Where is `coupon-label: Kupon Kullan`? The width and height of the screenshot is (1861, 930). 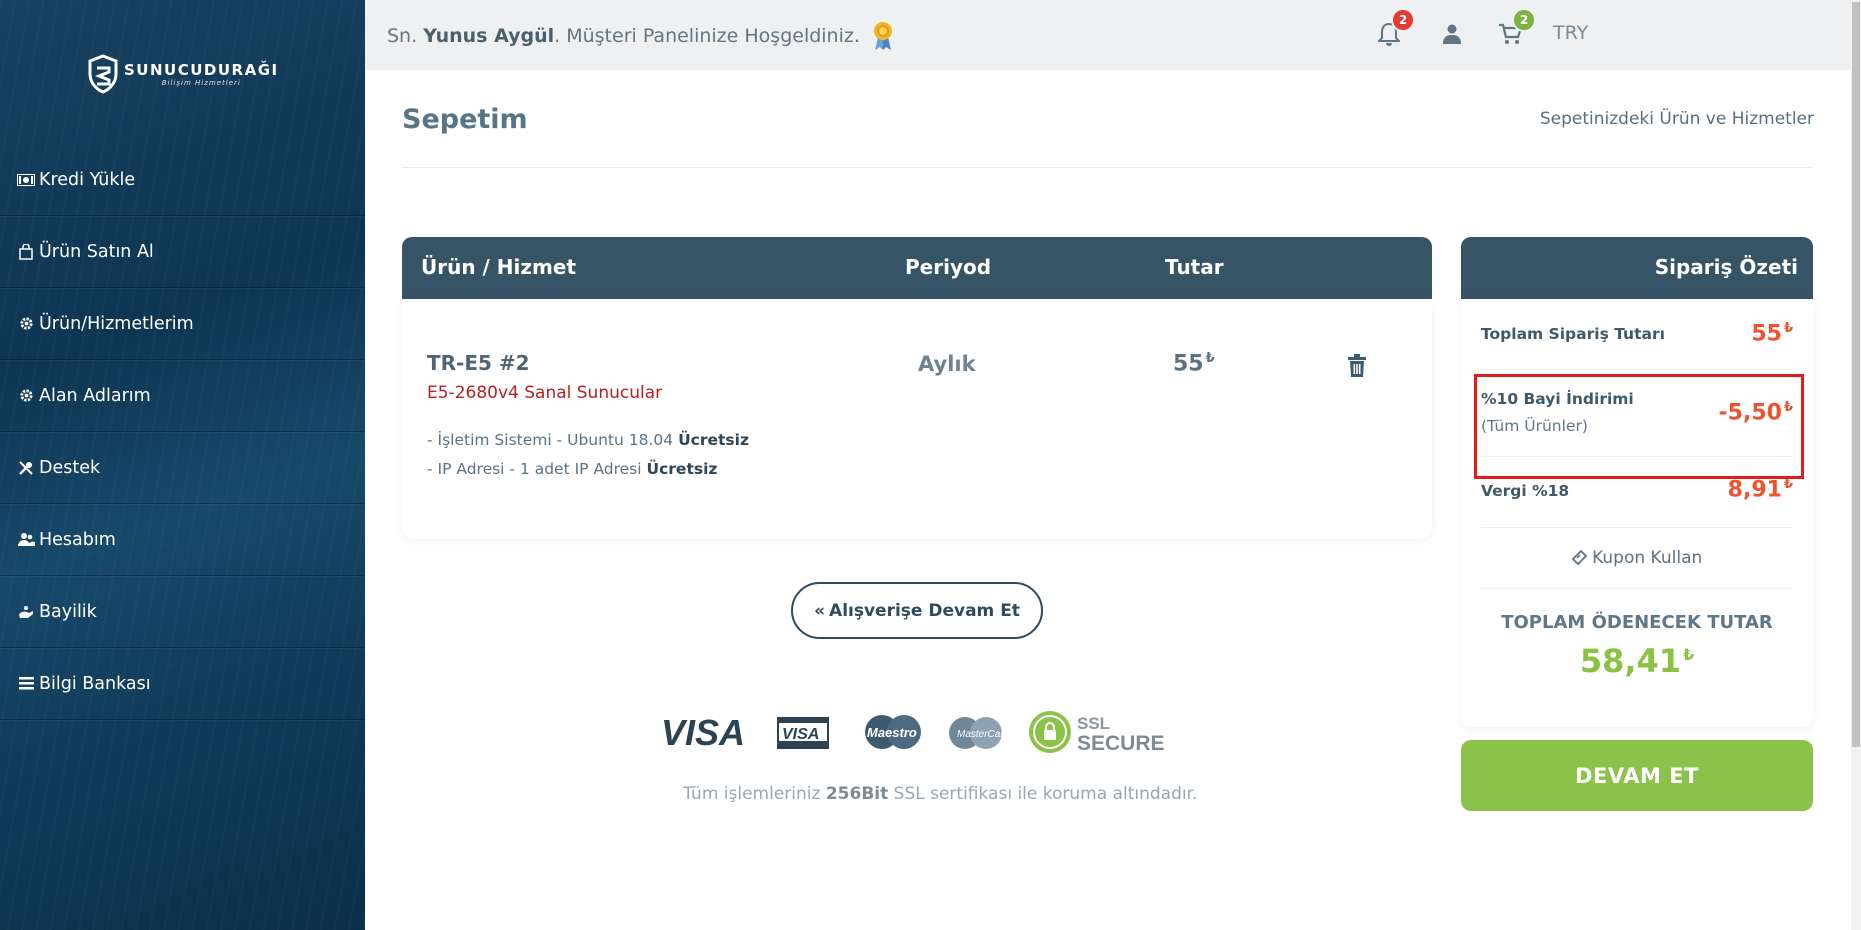
coupon-label: Kupon Kullan is located at coordinates (1647, 558).